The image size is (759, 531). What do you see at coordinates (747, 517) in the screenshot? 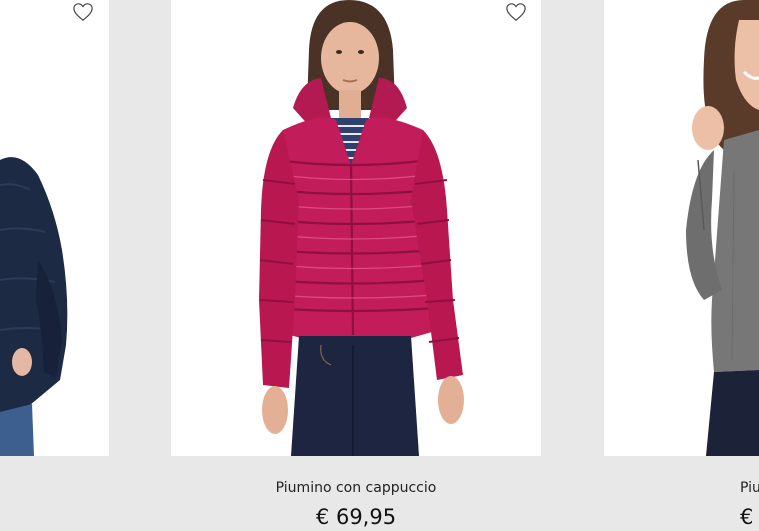
I see `product-price: €` at bounding box center [747, 517].